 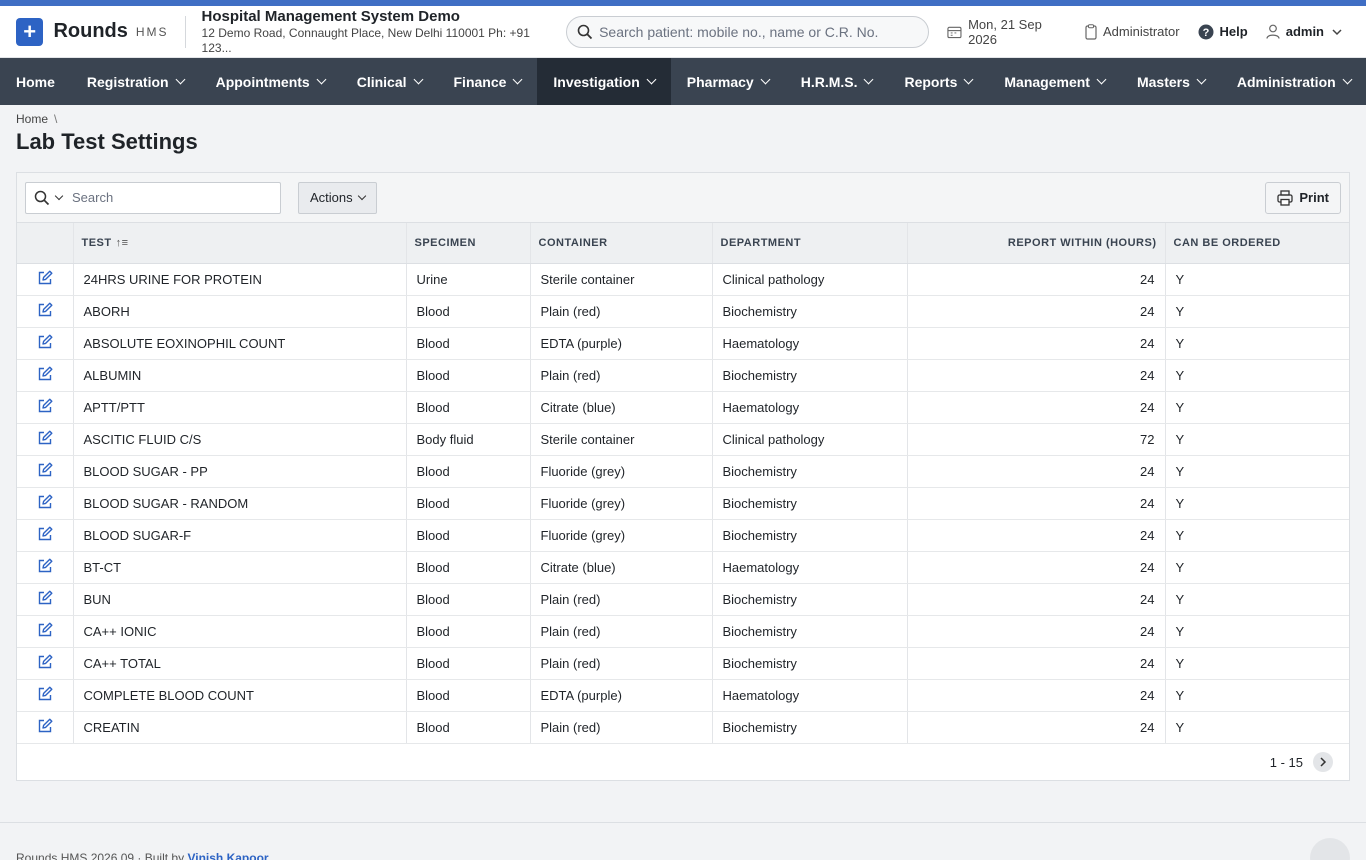 What do you see at coordinates (1257, 243) in the screenshot?
I see `header-can-be-ordered: CAN BE ORDERED` at bounding box center [1257, 243].